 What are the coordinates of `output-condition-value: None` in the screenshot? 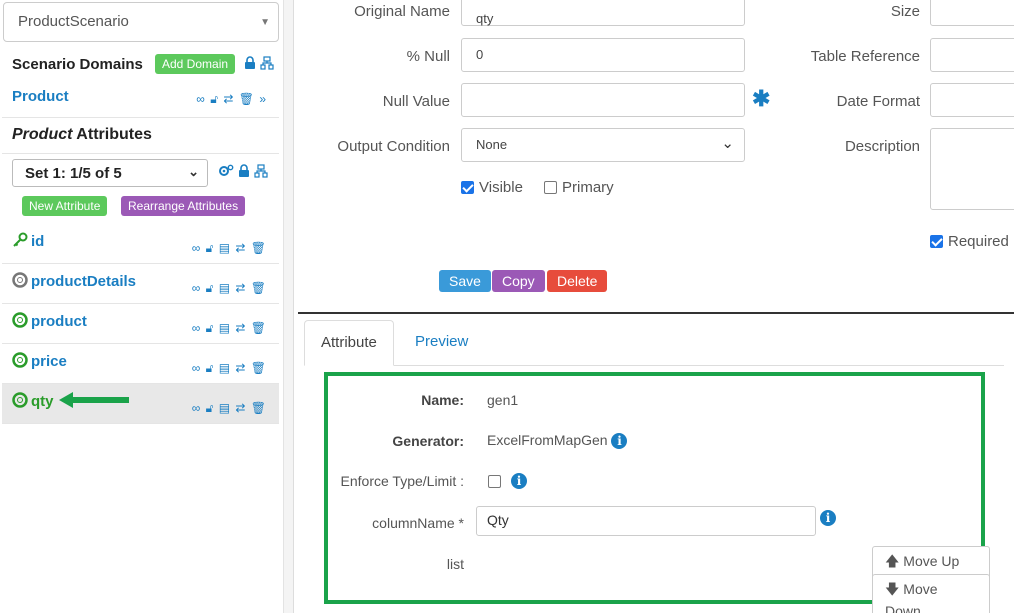 It's located at (492, 144).